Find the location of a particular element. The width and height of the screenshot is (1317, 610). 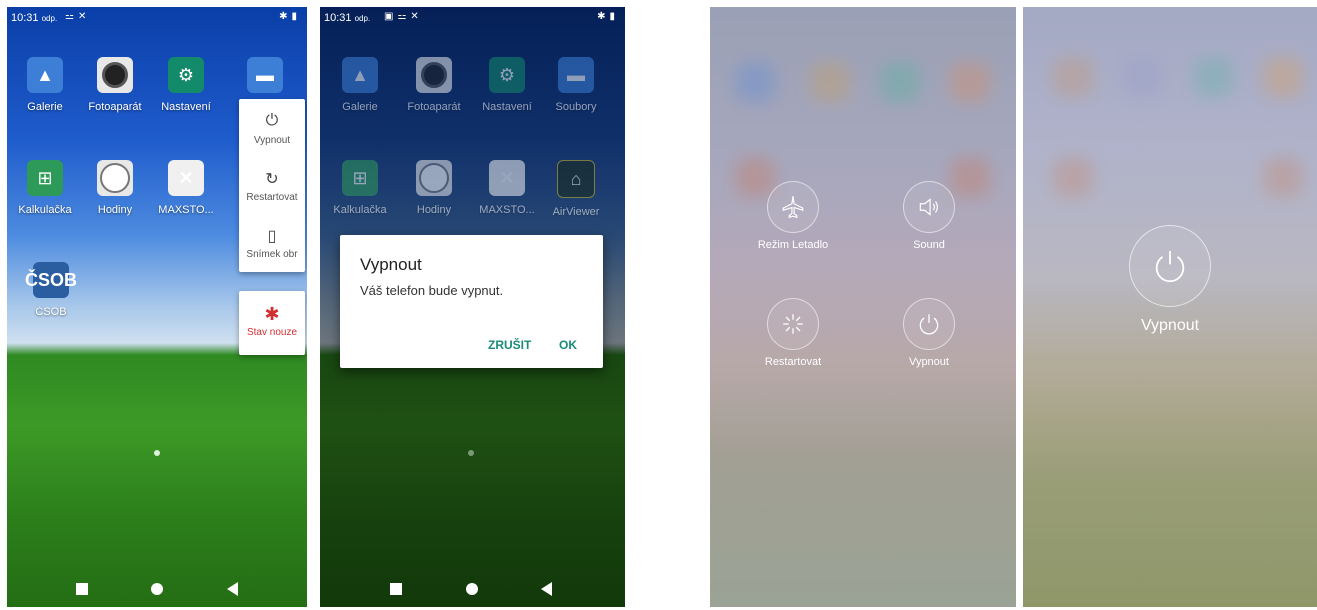

app-csob: ČSOB ČSOB is located at coordinates (51, 290).